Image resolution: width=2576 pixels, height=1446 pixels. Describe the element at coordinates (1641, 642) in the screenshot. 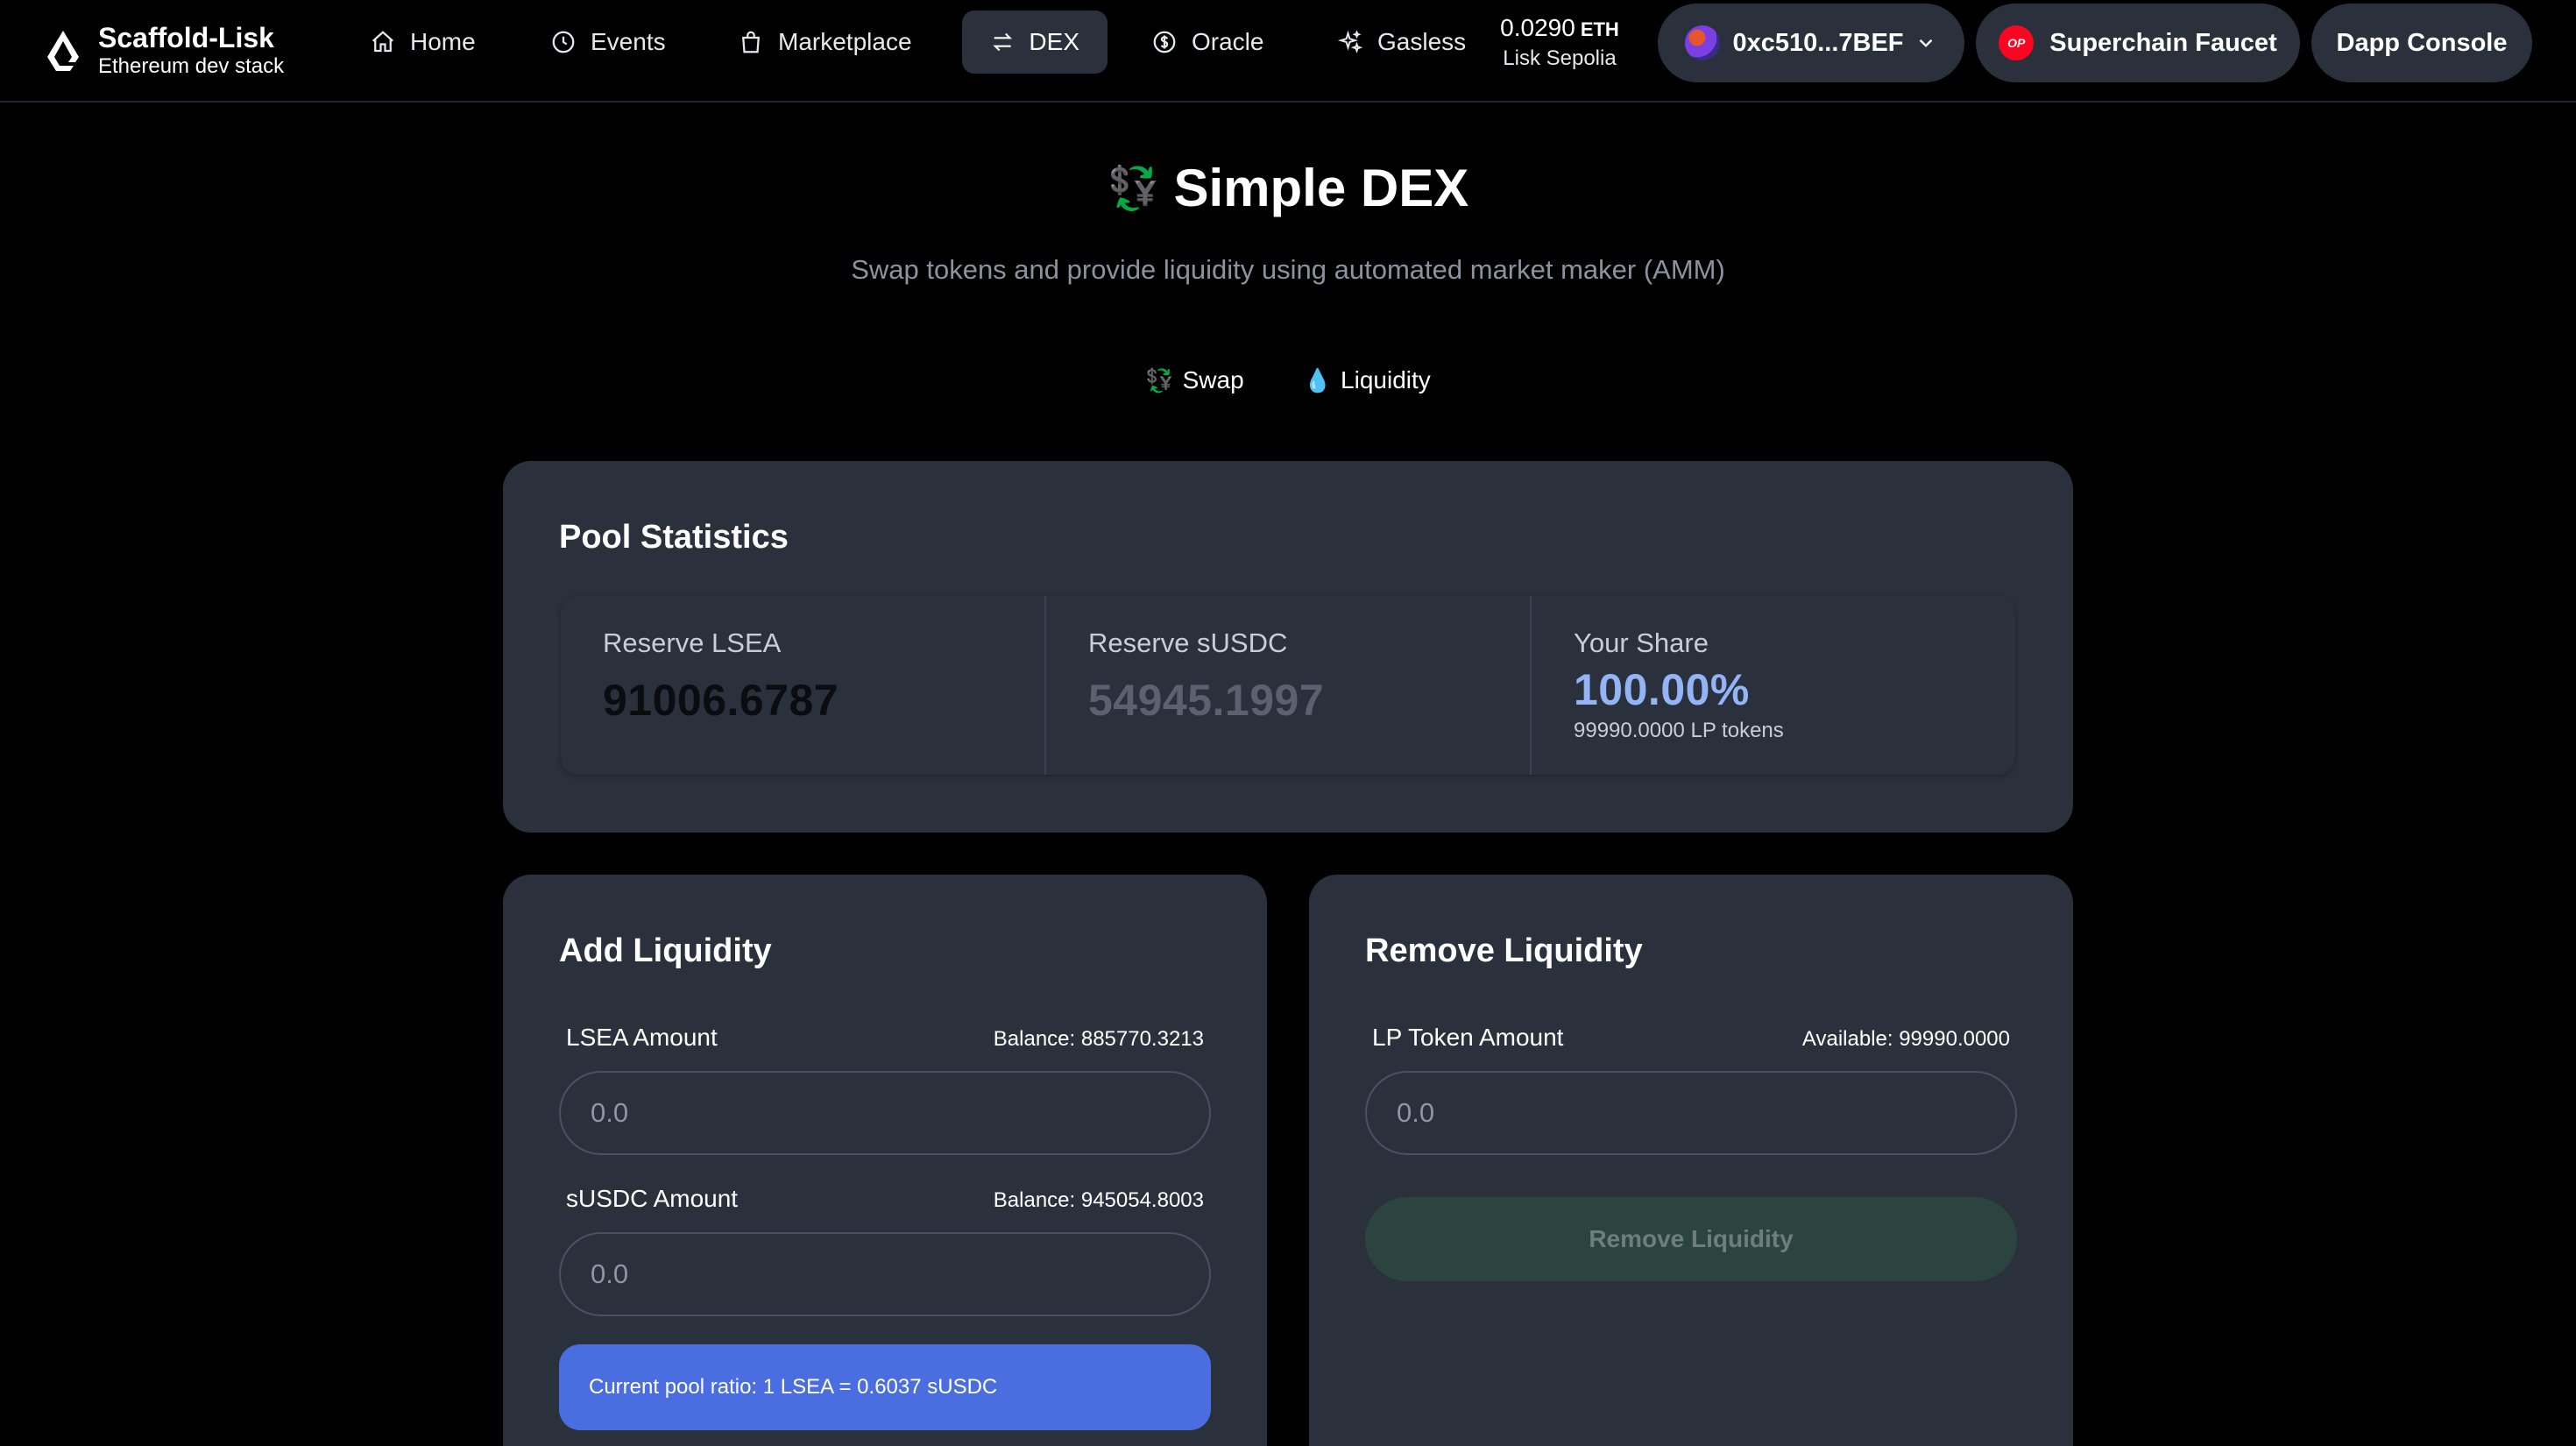

I see `stat-label: Your Share` at that location.